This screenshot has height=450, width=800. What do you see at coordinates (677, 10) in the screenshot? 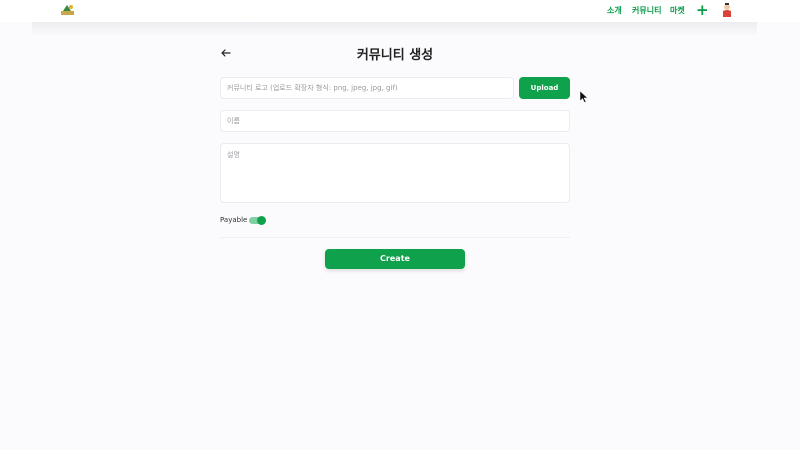
I see `nav-item-market: 마켓` at bounding box center [677, 10].